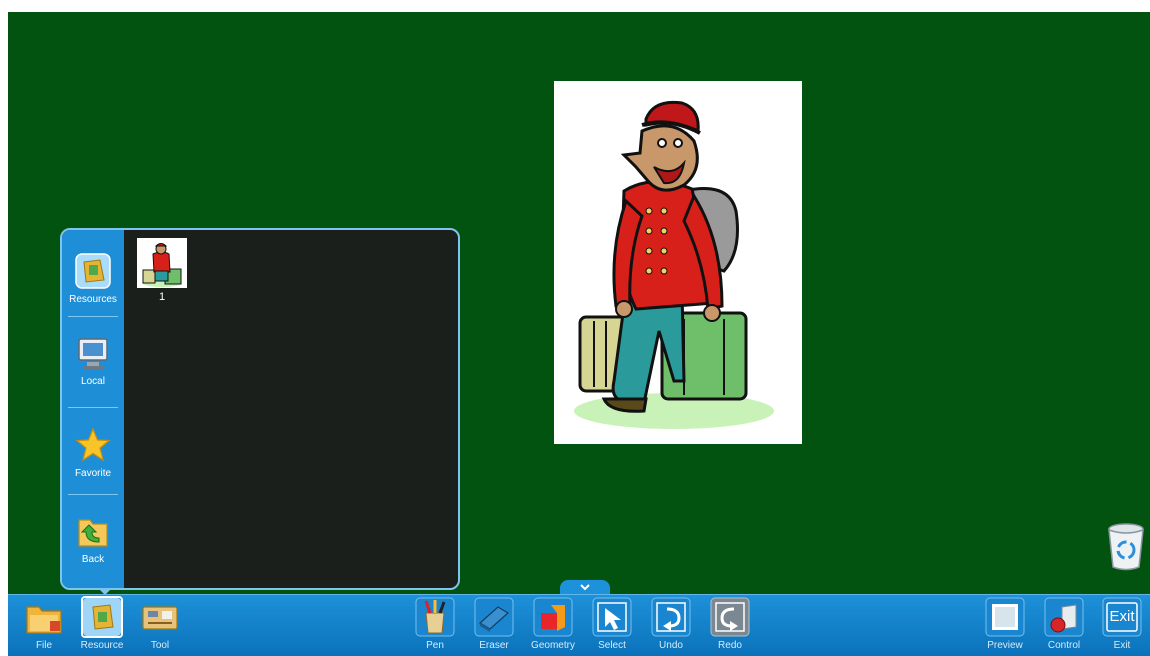  I want to click on star-icon, so click(93, 445).